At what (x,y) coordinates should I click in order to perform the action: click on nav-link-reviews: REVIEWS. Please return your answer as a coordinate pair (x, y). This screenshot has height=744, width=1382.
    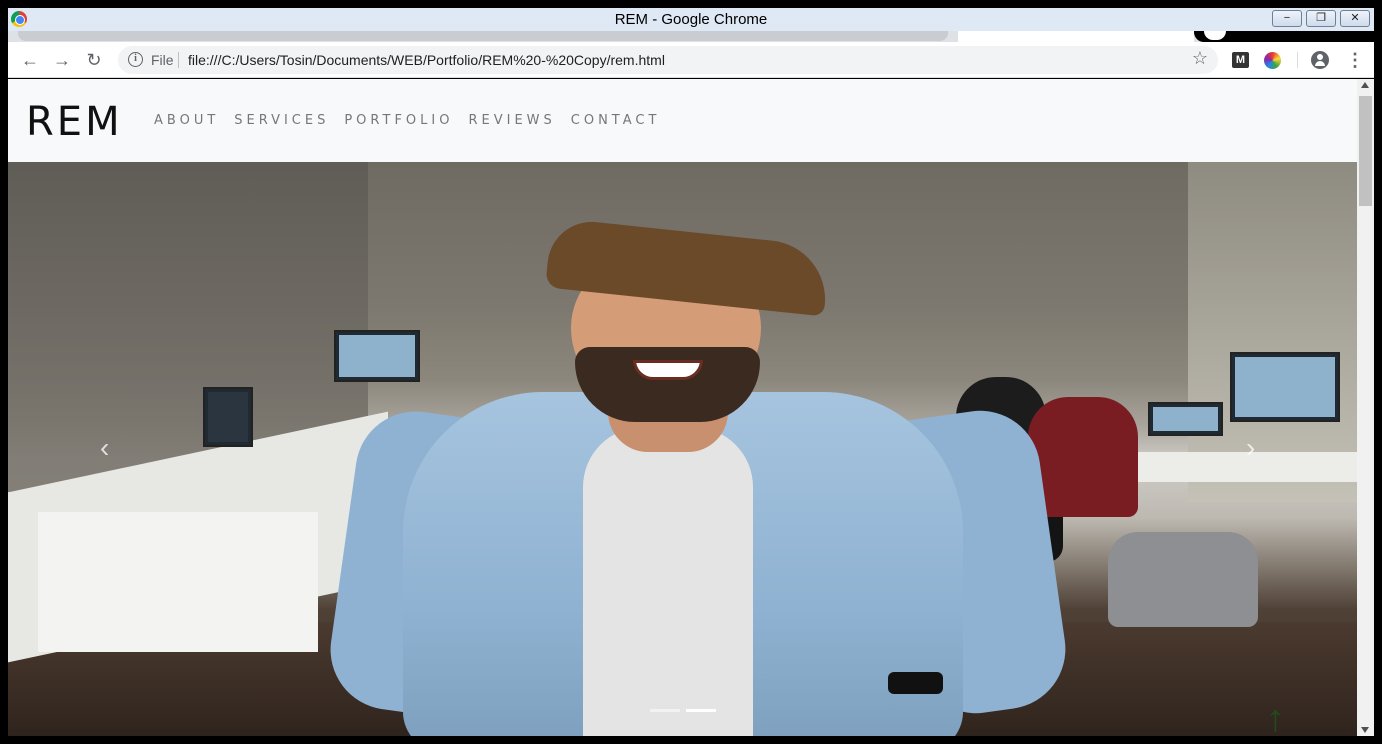
    Looking at the image, I should click on (511, 120).